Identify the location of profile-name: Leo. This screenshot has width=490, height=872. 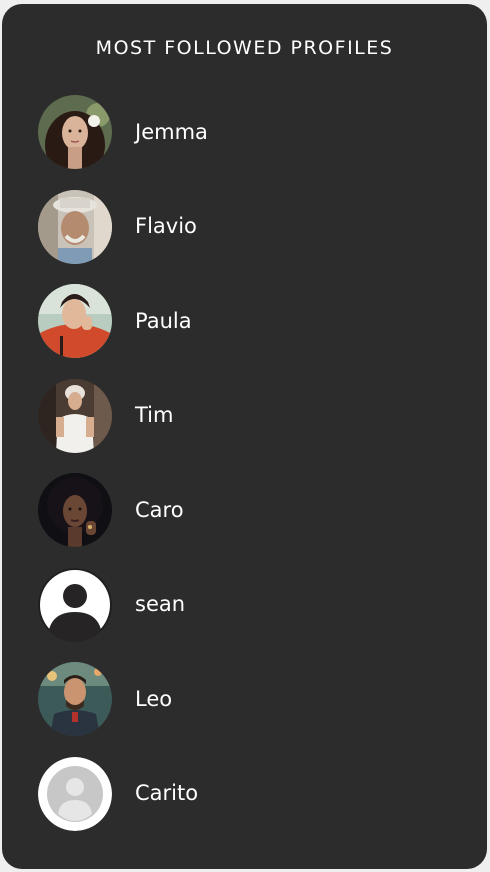
(153, 699).